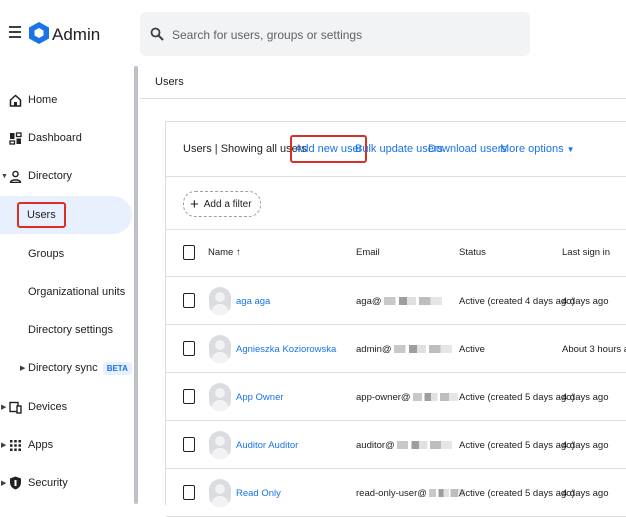 The image size is (626, 517). I want to click on user-email: aga@, so click(399, 301).